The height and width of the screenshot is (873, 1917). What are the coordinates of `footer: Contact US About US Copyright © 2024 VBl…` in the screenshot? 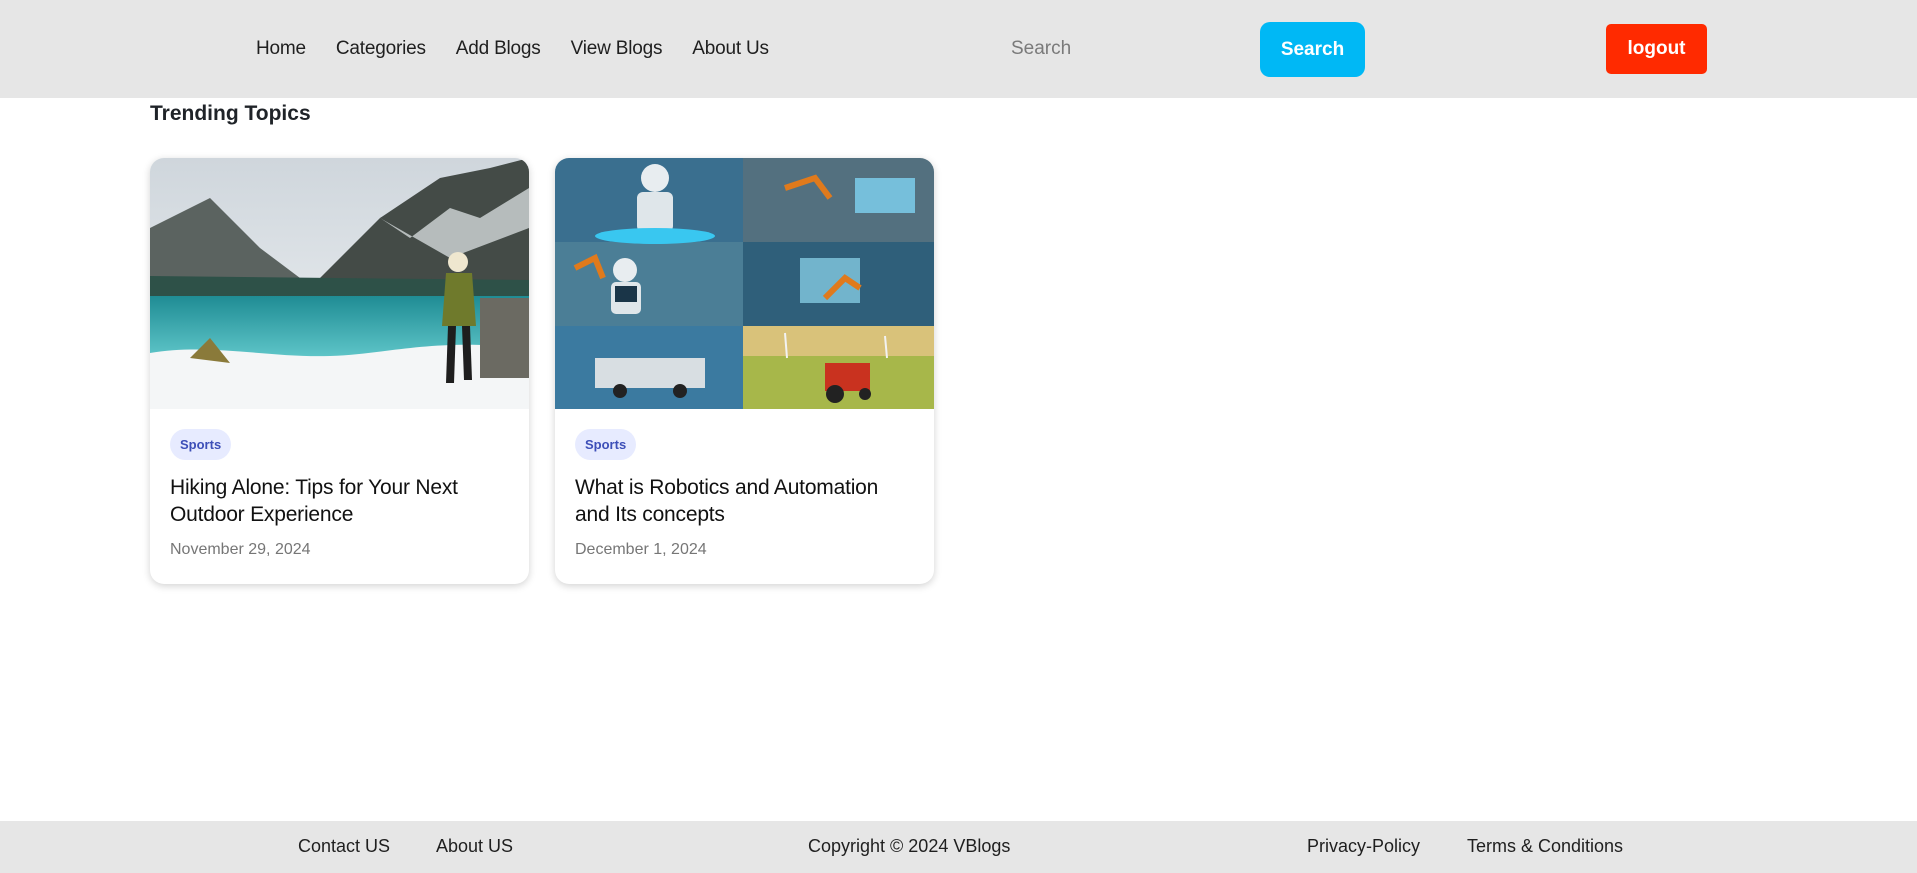 It's located at (958, 847).